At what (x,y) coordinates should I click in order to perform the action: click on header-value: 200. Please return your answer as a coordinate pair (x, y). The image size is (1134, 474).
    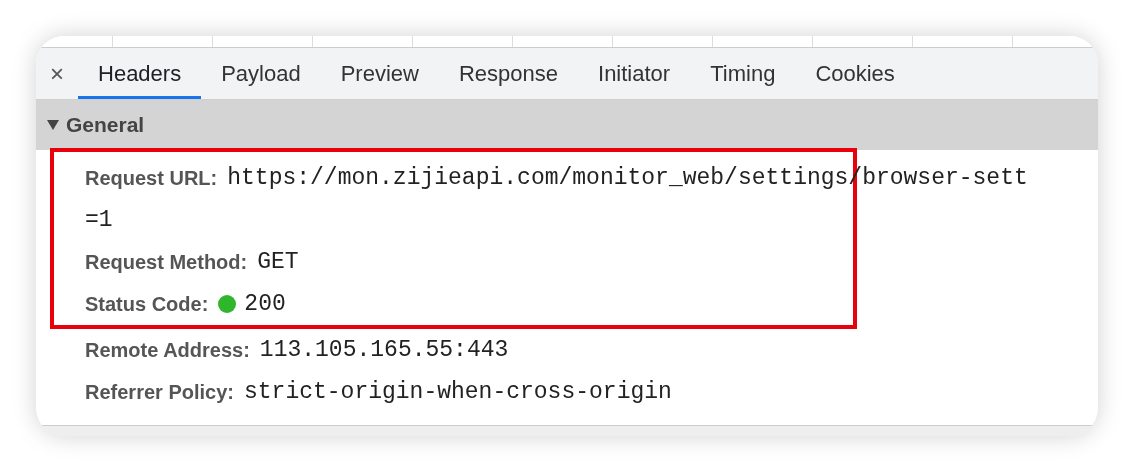
    Looking at the image, I should click on (265, 304).